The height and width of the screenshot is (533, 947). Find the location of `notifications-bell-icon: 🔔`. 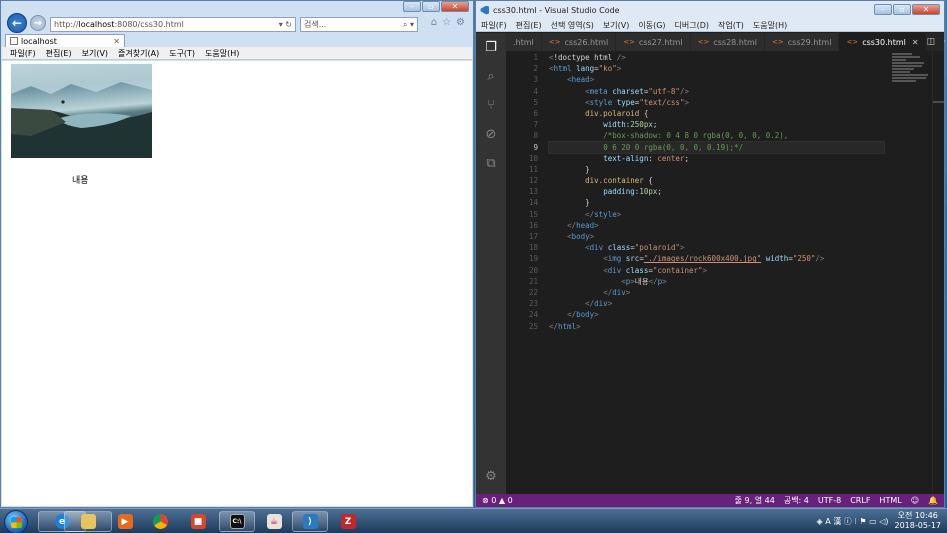

notifications-bell-icon: 🔔 is located at coordinates (933, 500).